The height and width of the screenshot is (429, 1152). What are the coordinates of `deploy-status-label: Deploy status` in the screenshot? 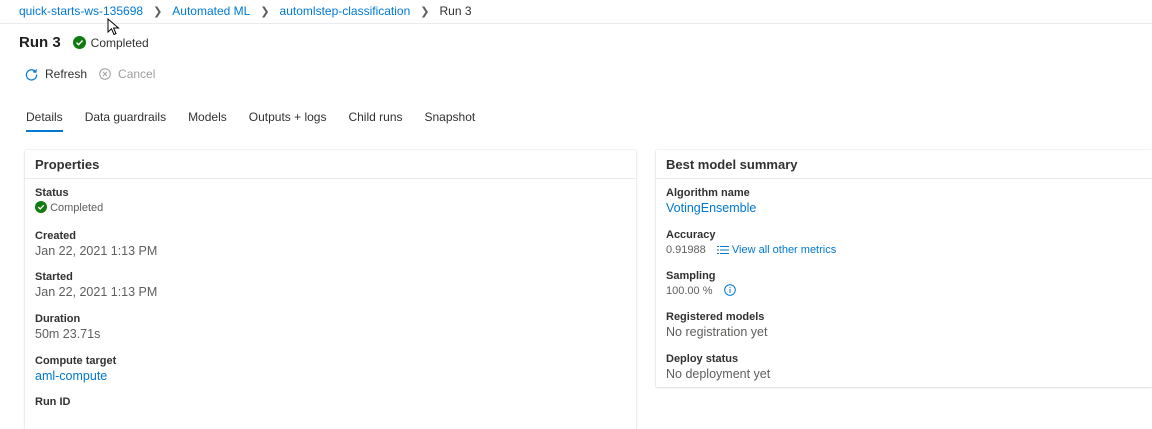 It's located at (702, 359).